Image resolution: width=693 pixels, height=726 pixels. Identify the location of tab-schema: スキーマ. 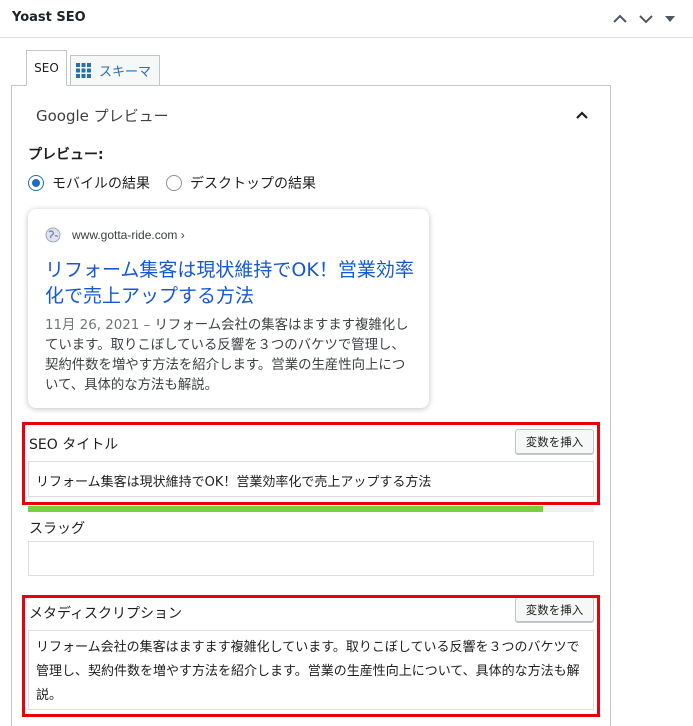
(115, 70).